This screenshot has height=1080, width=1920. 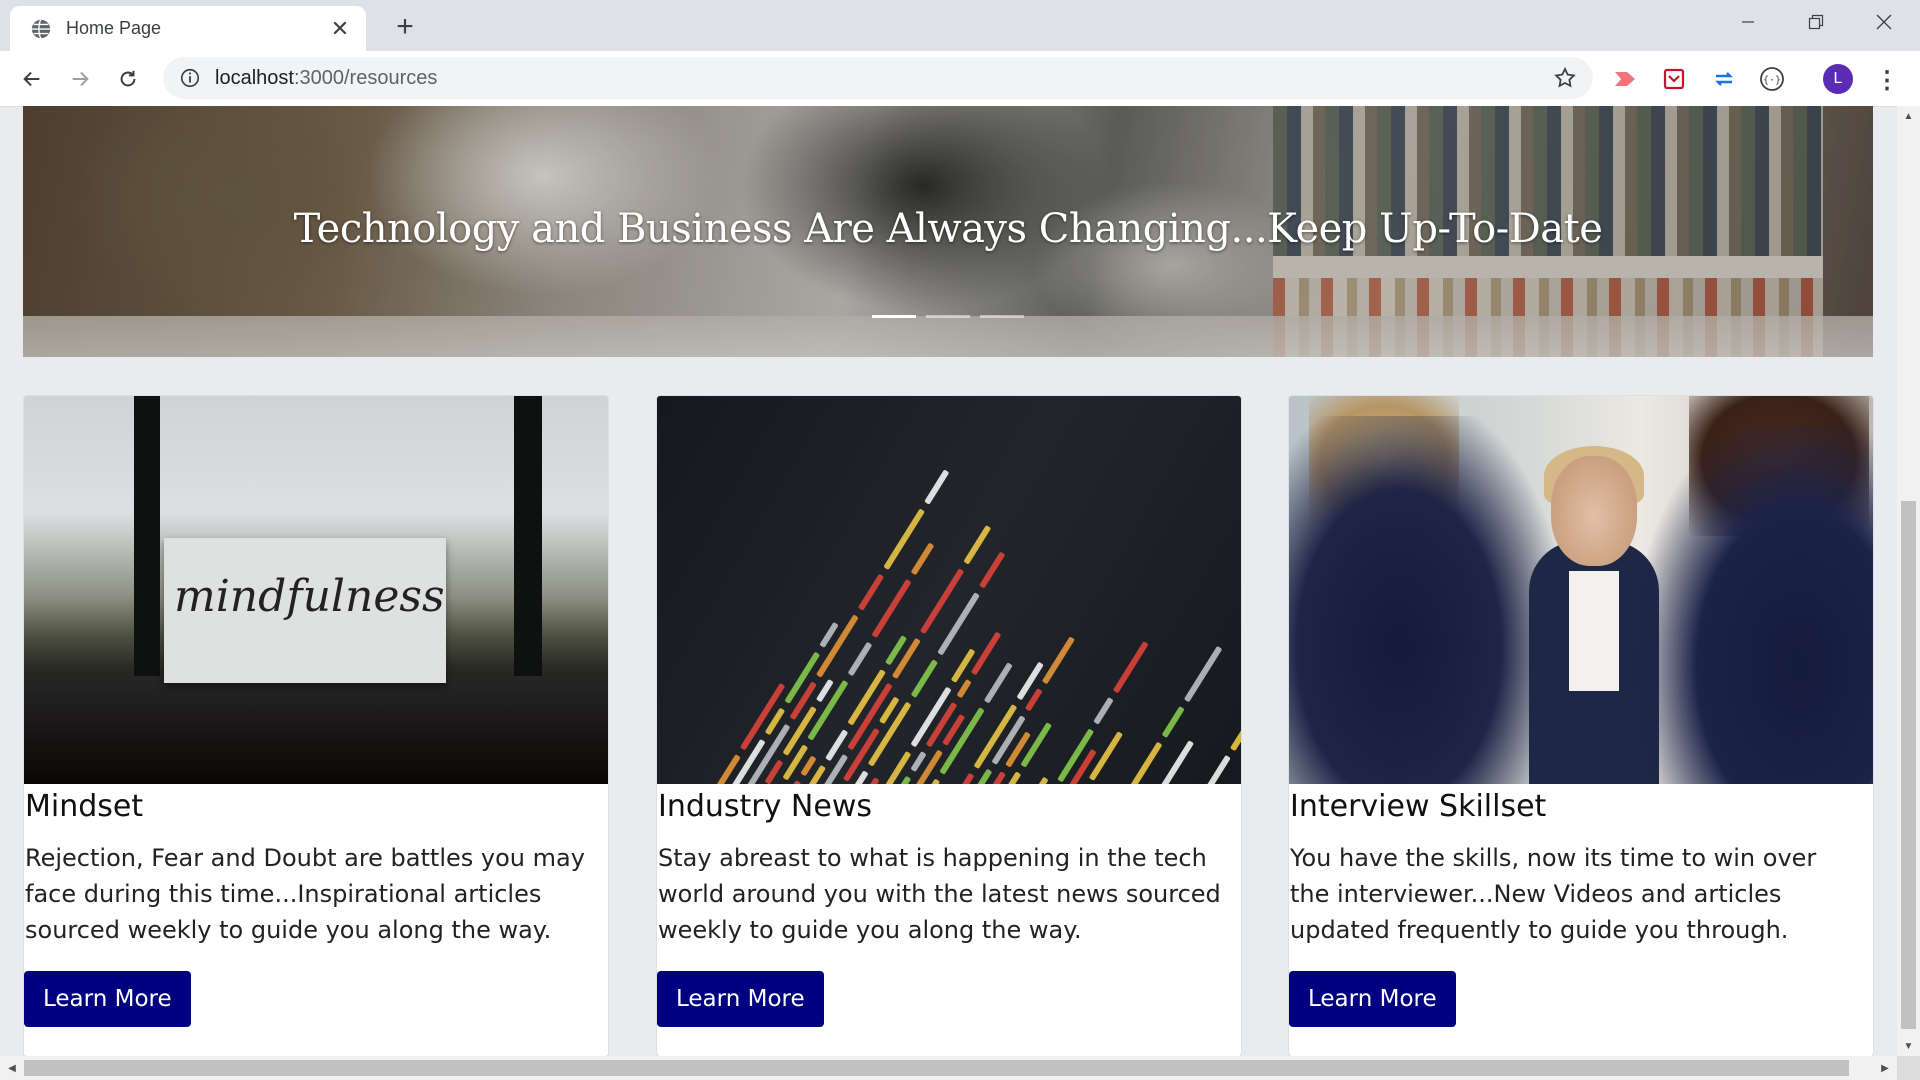 I want to click on url-text: localhost:3000/resources, so click(x=326, y=78).